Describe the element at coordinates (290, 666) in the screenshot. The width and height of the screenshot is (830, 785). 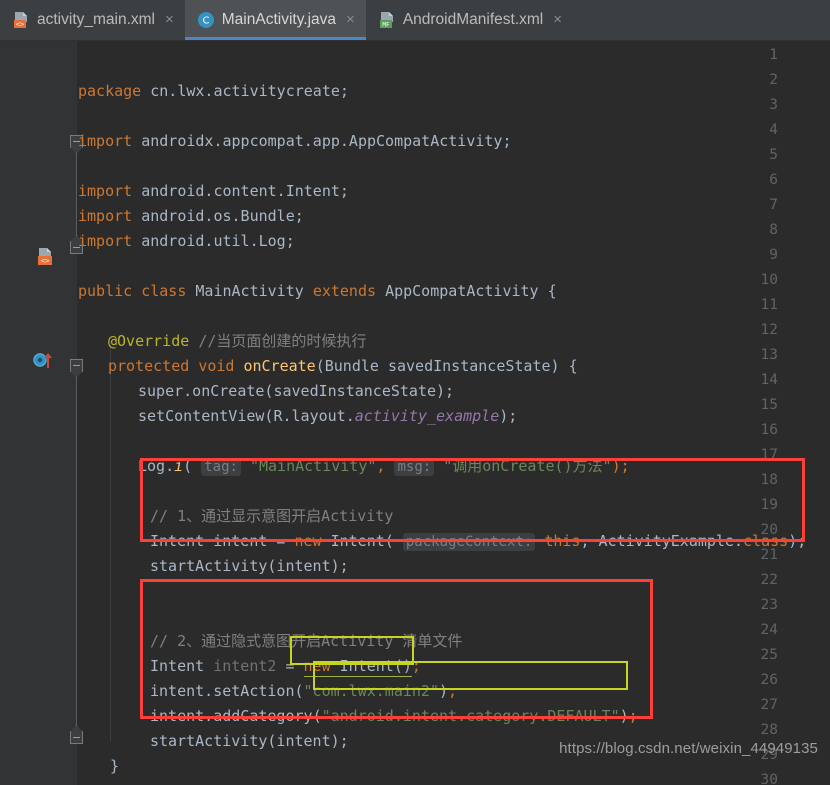
I see `assignment-operator: =` at that location.